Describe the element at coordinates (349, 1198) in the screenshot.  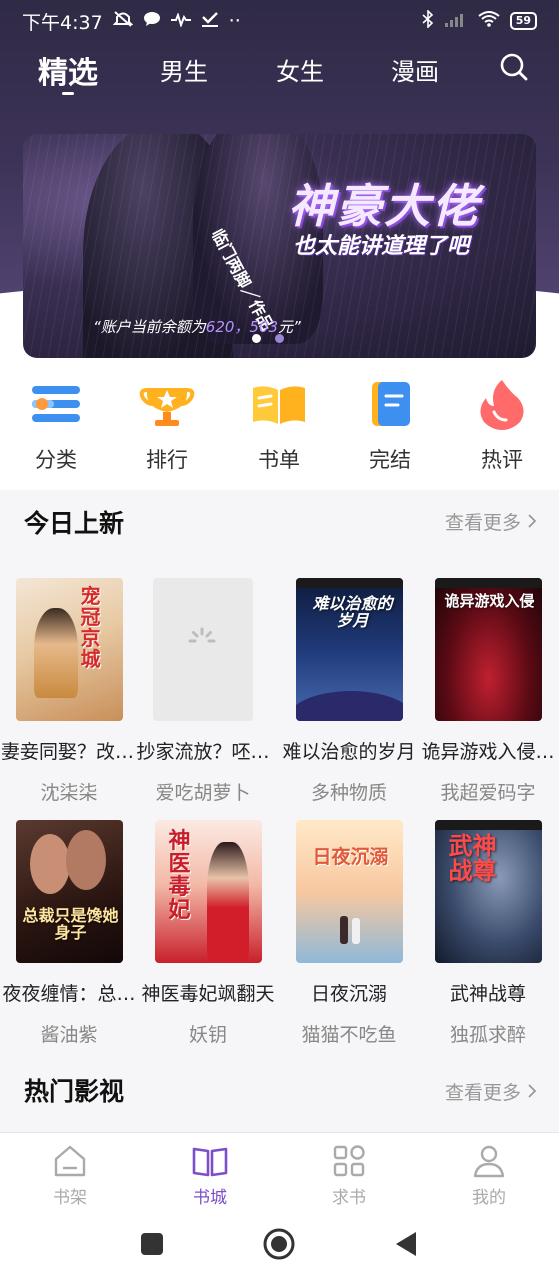
I see `nav-label: 求书` at that location.